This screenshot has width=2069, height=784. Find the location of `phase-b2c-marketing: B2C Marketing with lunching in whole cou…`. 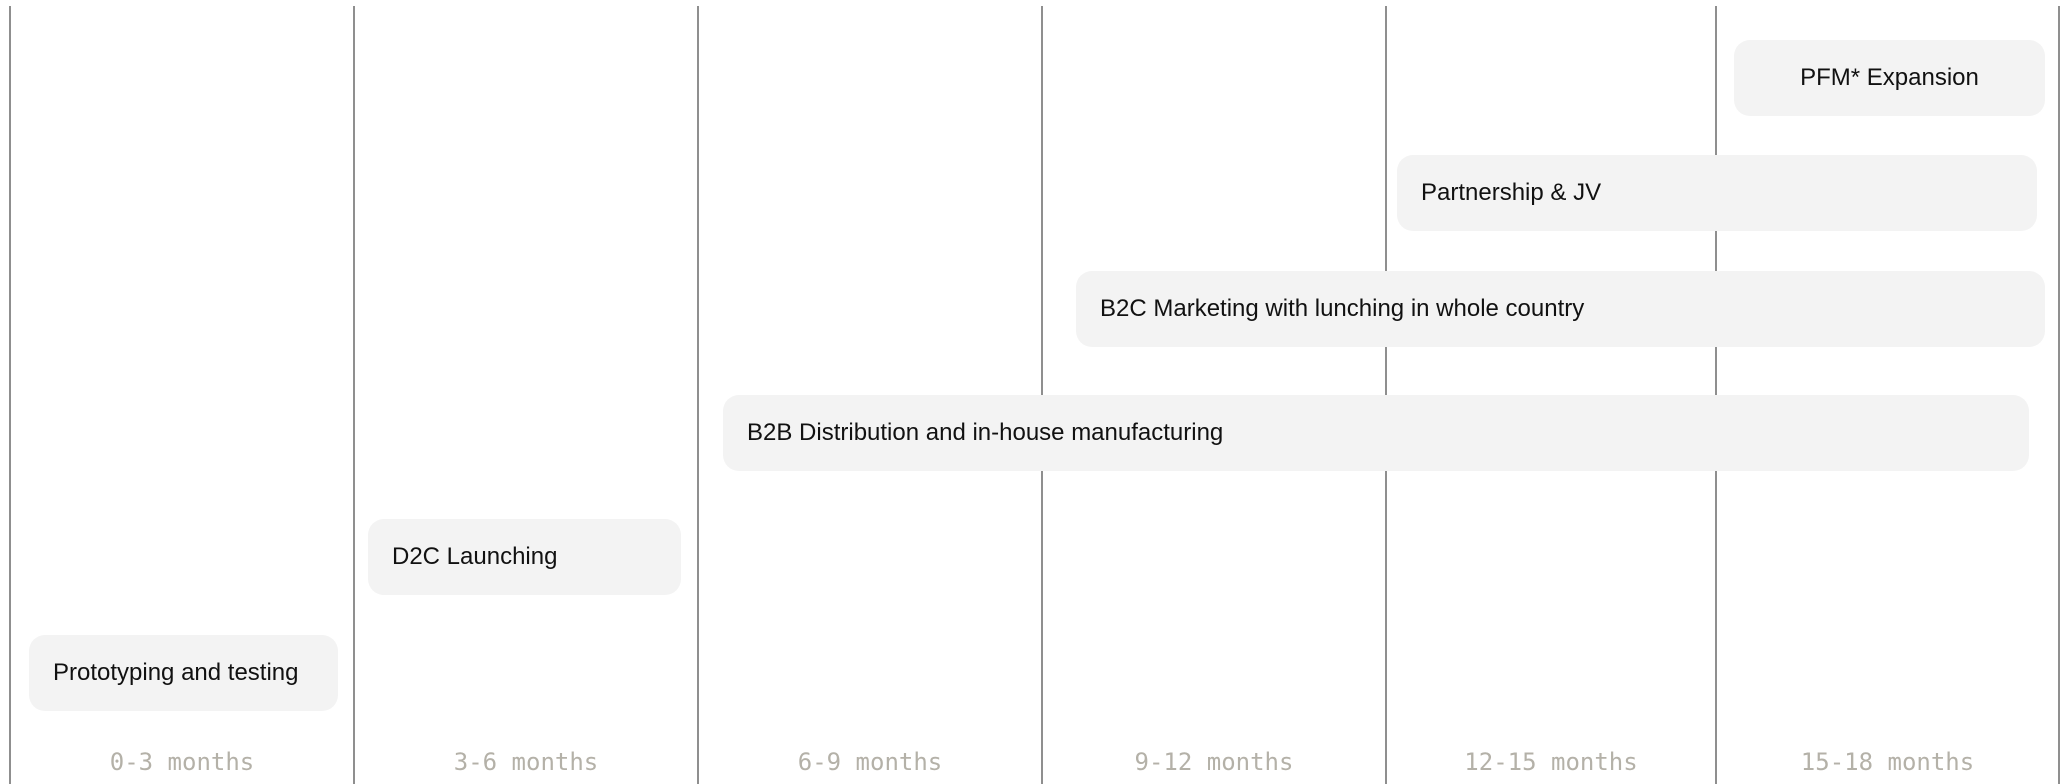

phase-b2c-marketing: B2C Marketing with lunching in whole cou… is located at coordinates (1560, 309).